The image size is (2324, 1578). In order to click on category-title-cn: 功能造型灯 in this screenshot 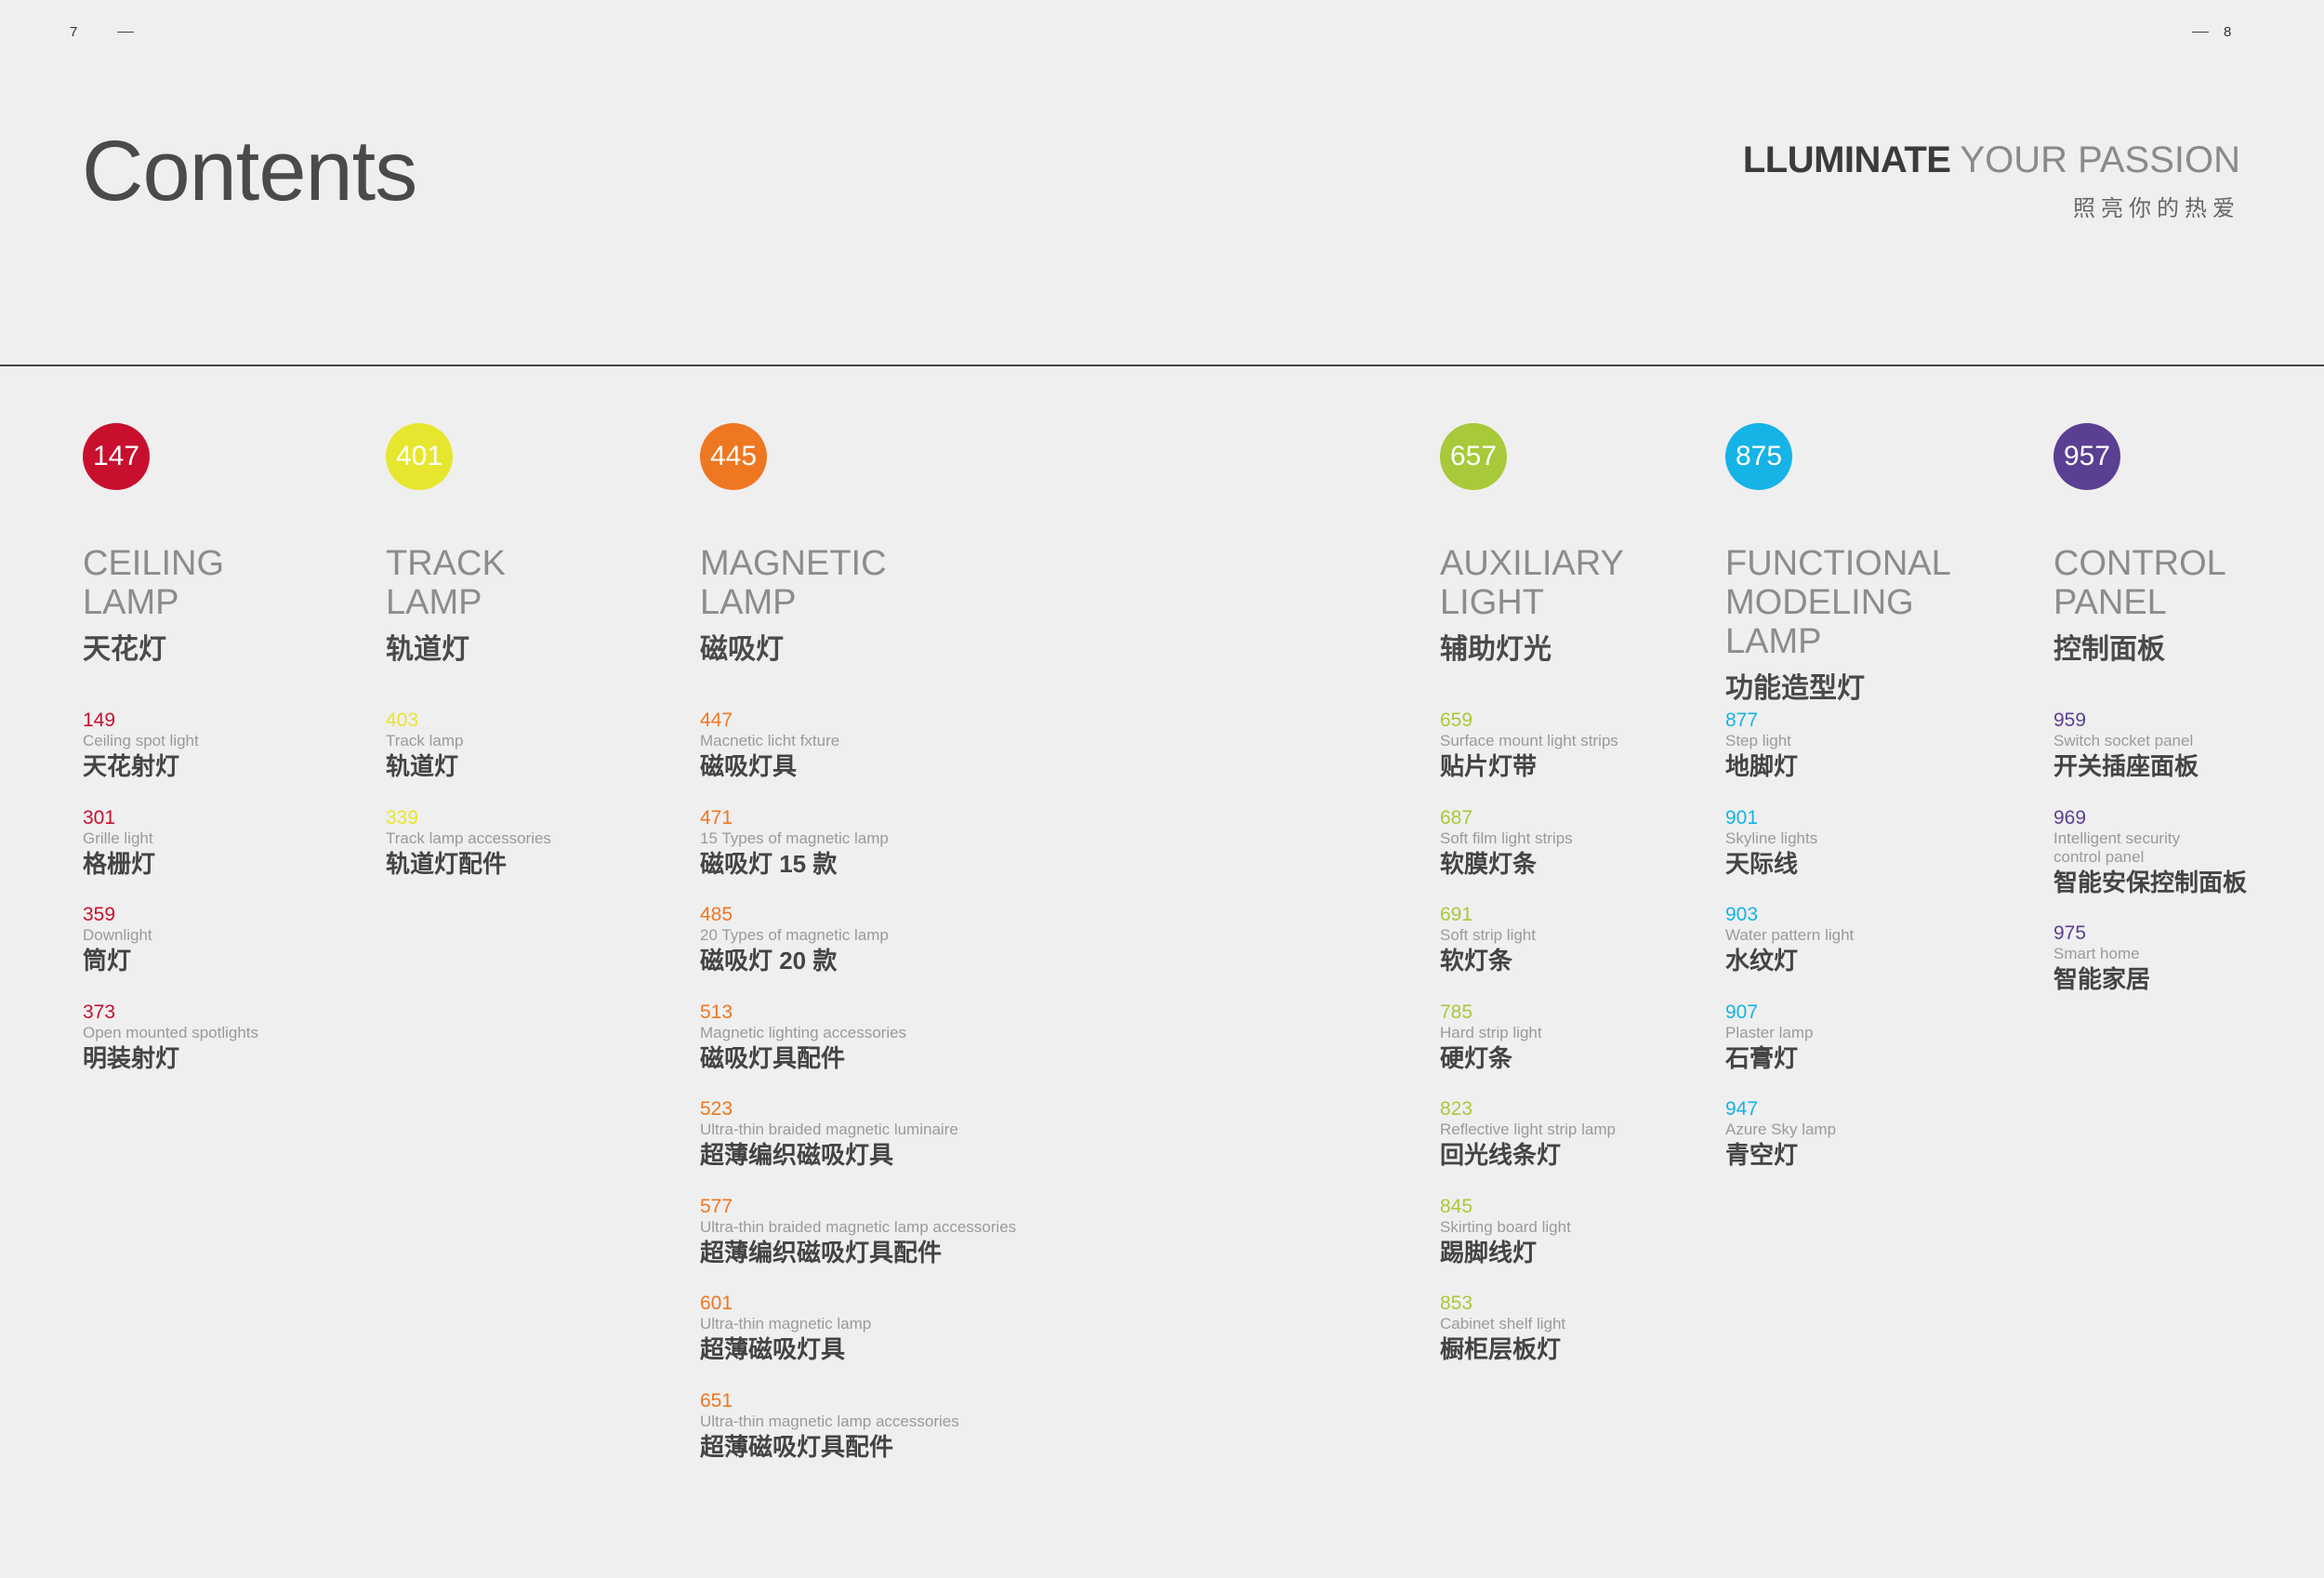, I will do `click(1795, 688)`.